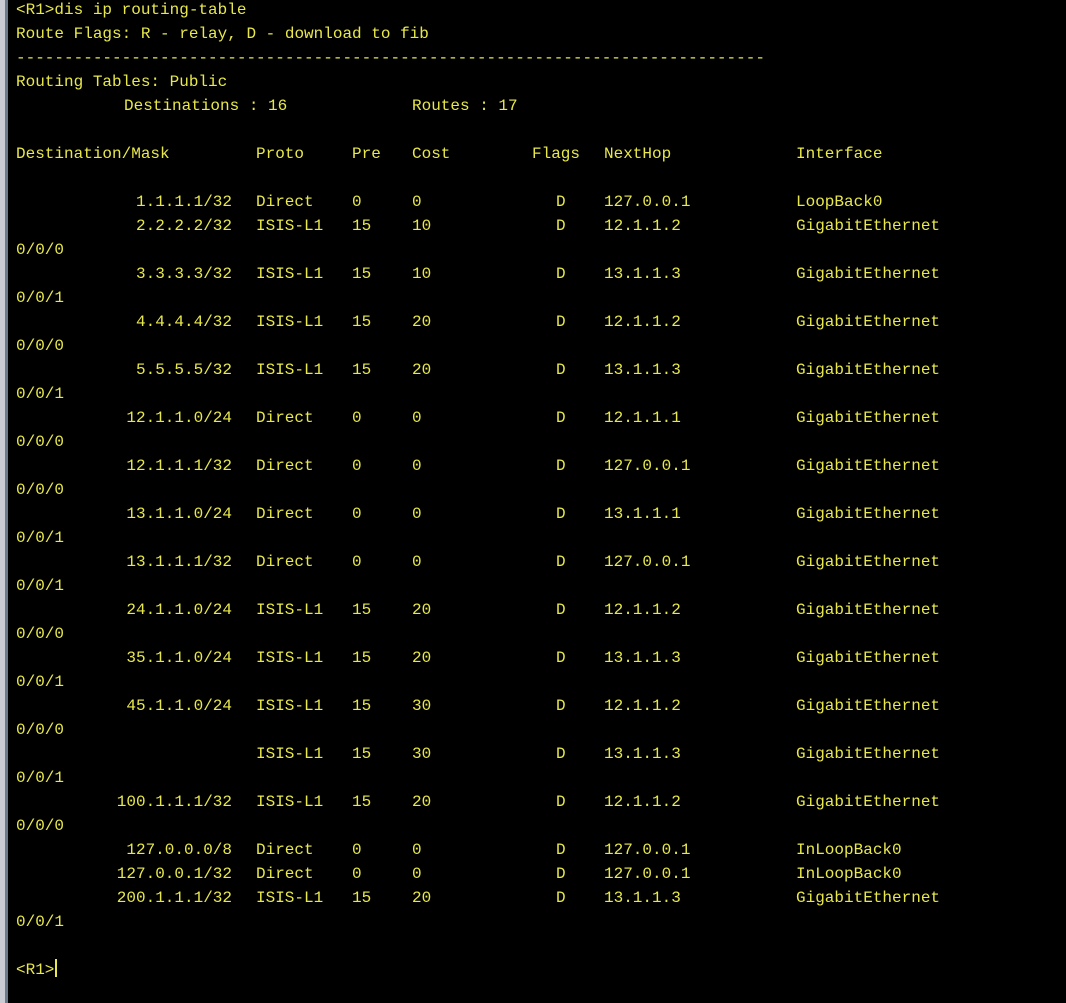 This screenshot has height=1003, width=1066. What do you see at coordinates (183, 370) in the screenshot?
I see `route-destination: 5.5.5.5/32` at bounding box center [183, 370].